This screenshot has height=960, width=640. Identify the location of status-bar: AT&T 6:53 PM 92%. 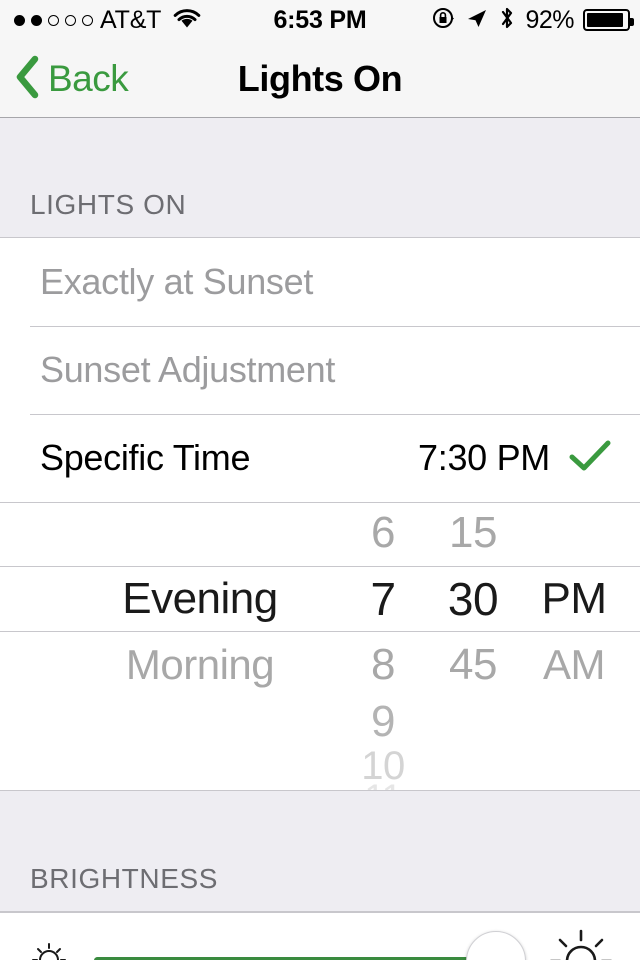
(320, 20).